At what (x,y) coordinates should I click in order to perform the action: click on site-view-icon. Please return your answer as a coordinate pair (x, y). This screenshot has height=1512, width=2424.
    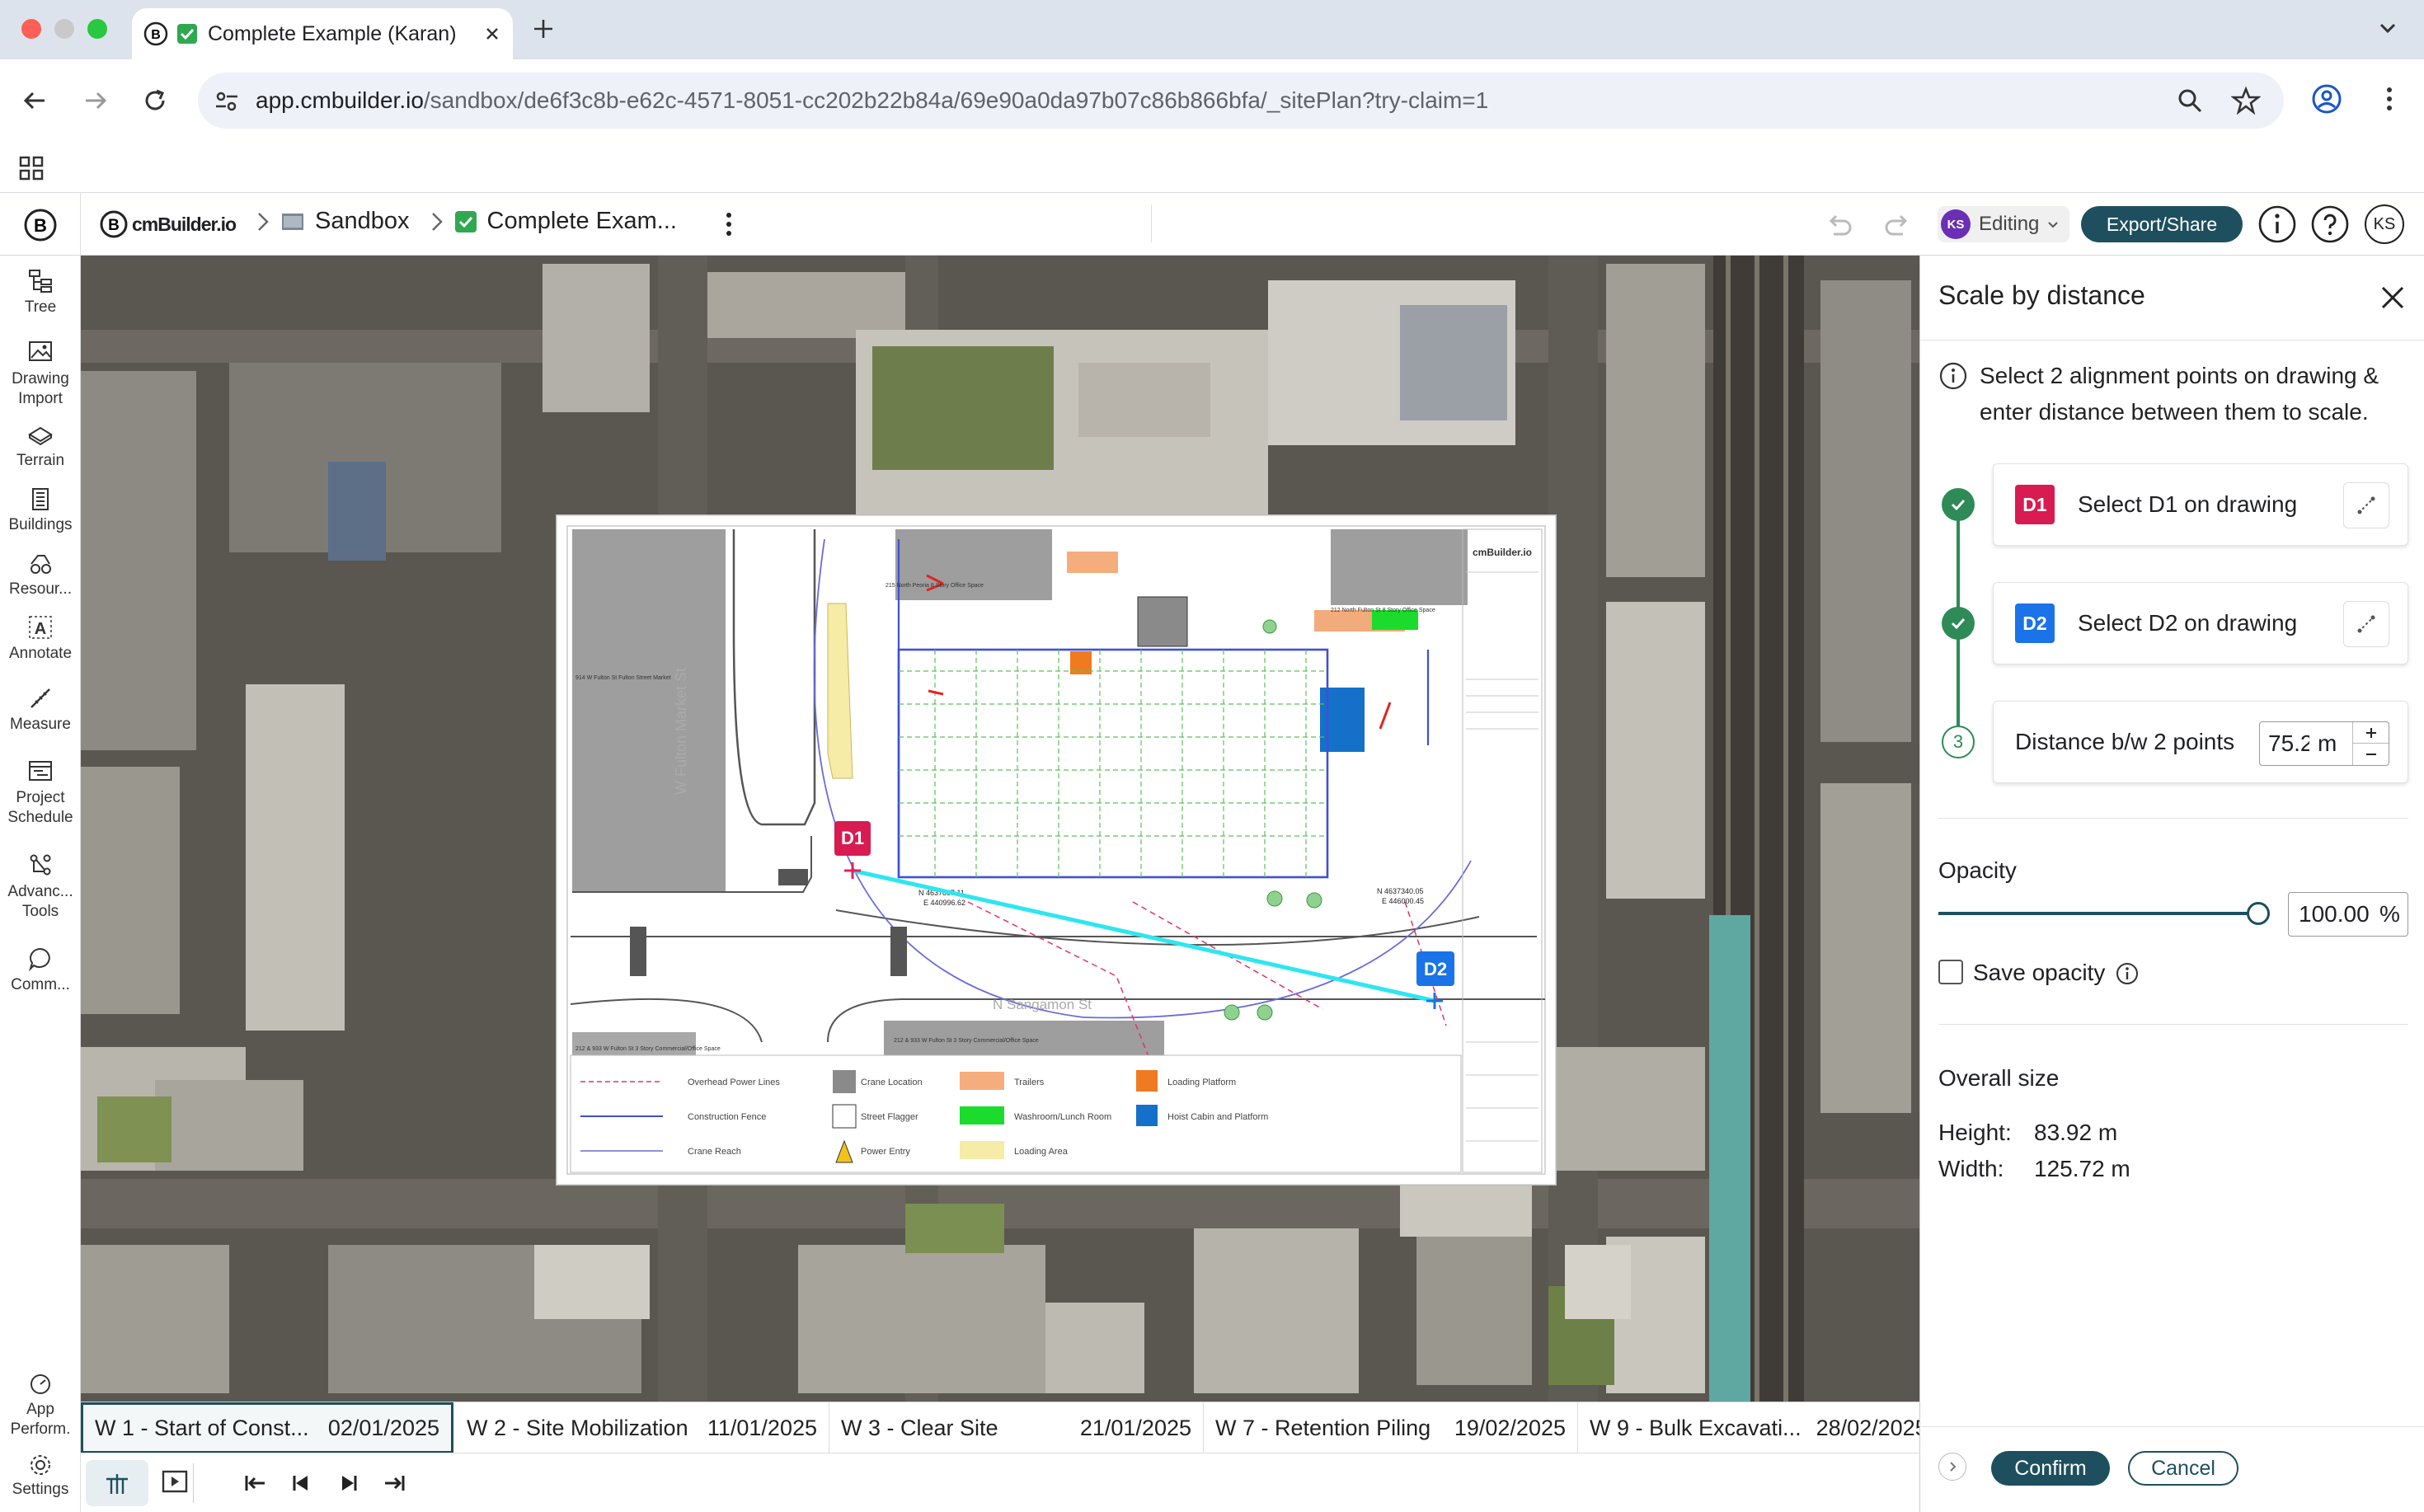
    Looking at the image, I should click on (117, 1483).